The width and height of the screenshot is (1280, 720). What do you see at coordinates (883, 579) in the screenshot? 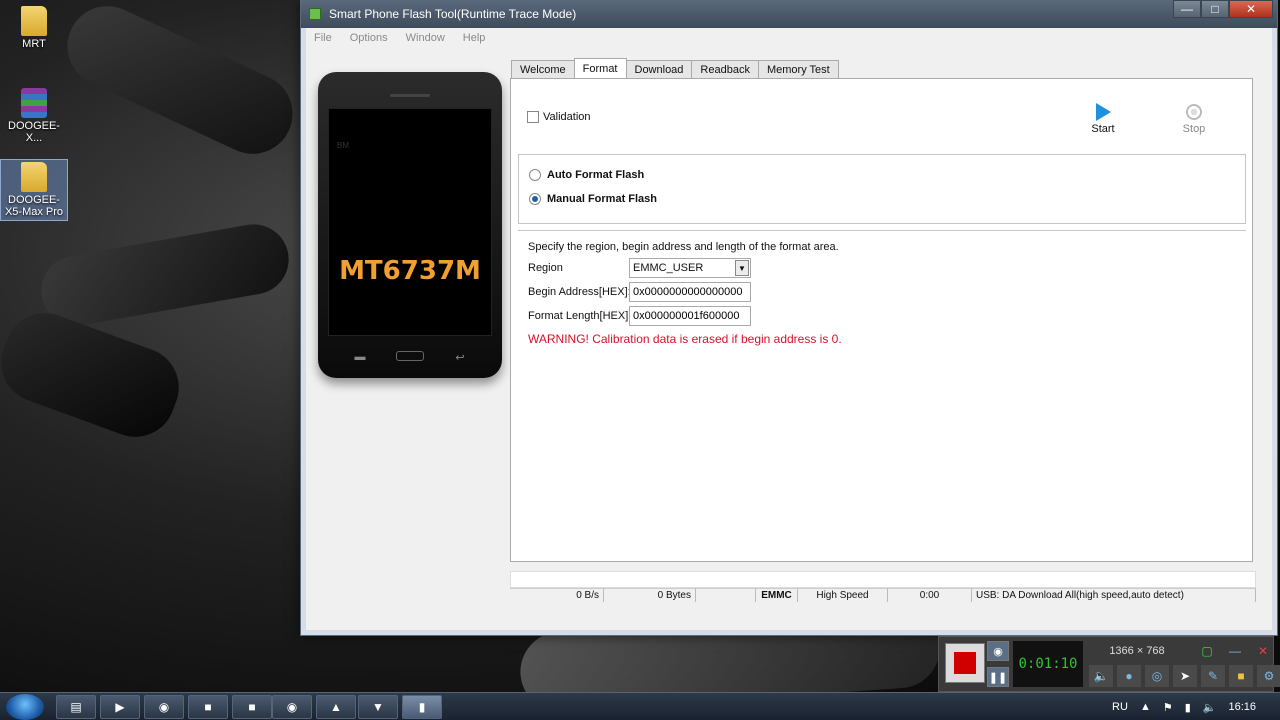
I see `progress-bar` at bounding box center [883, 579].